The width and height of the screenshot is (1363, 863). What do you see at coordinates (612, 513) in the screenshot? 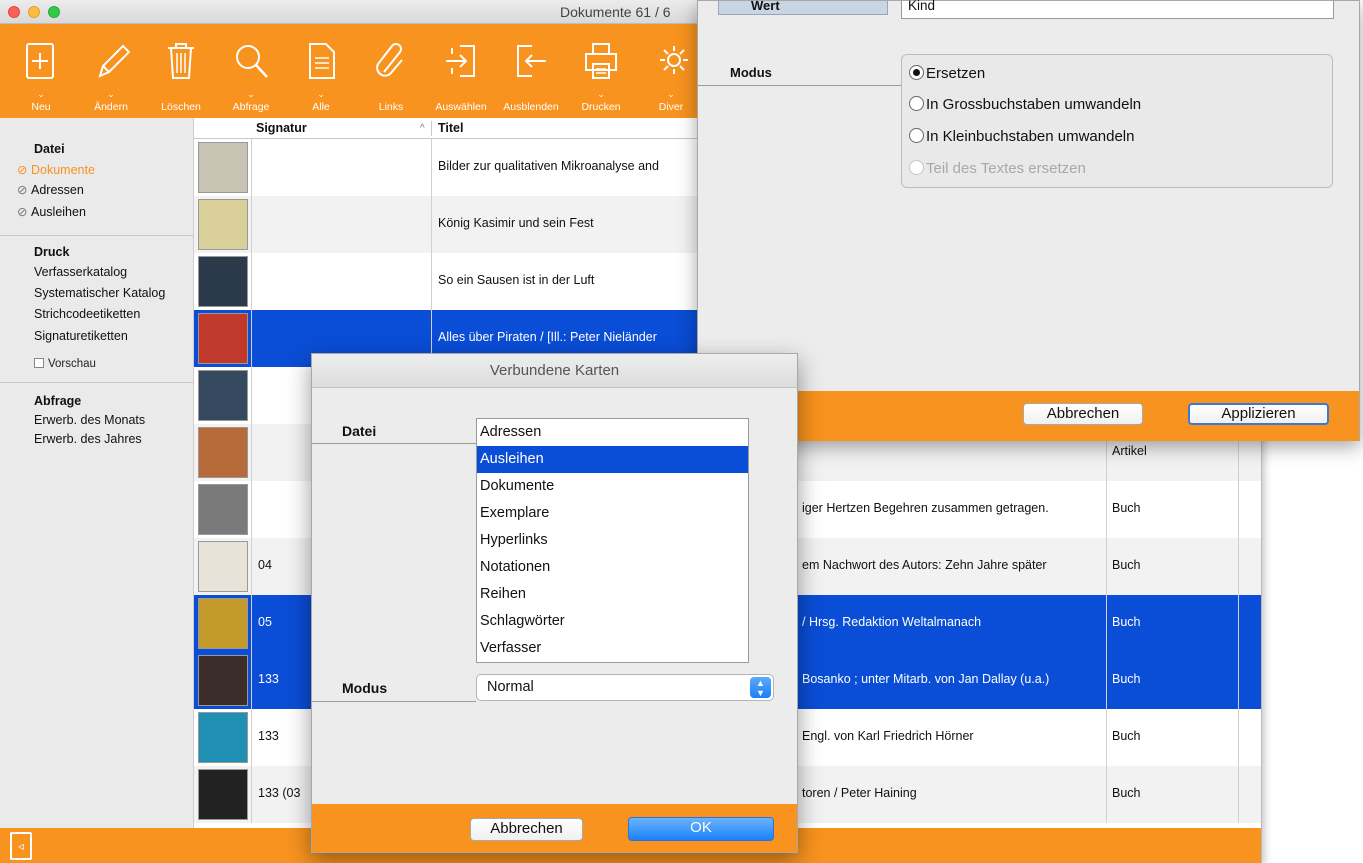
I see `list-item: Exemplare` at bounding box center [612, 513].